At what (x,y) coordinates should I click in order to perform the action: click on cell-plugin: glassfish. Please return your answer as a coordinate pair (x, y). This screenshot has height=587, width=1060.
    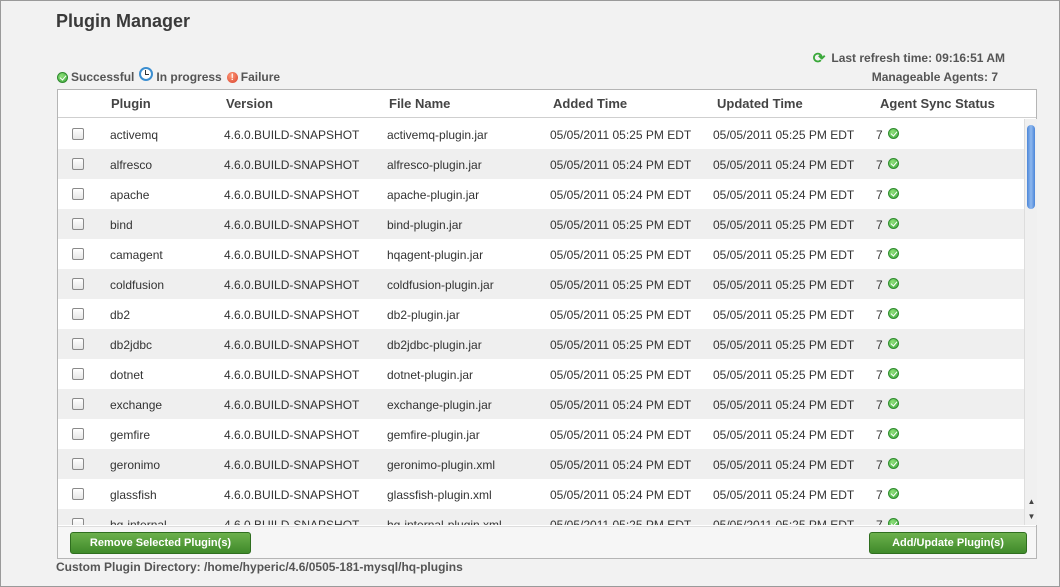
    Looking at the image, I should click on (133, 495).